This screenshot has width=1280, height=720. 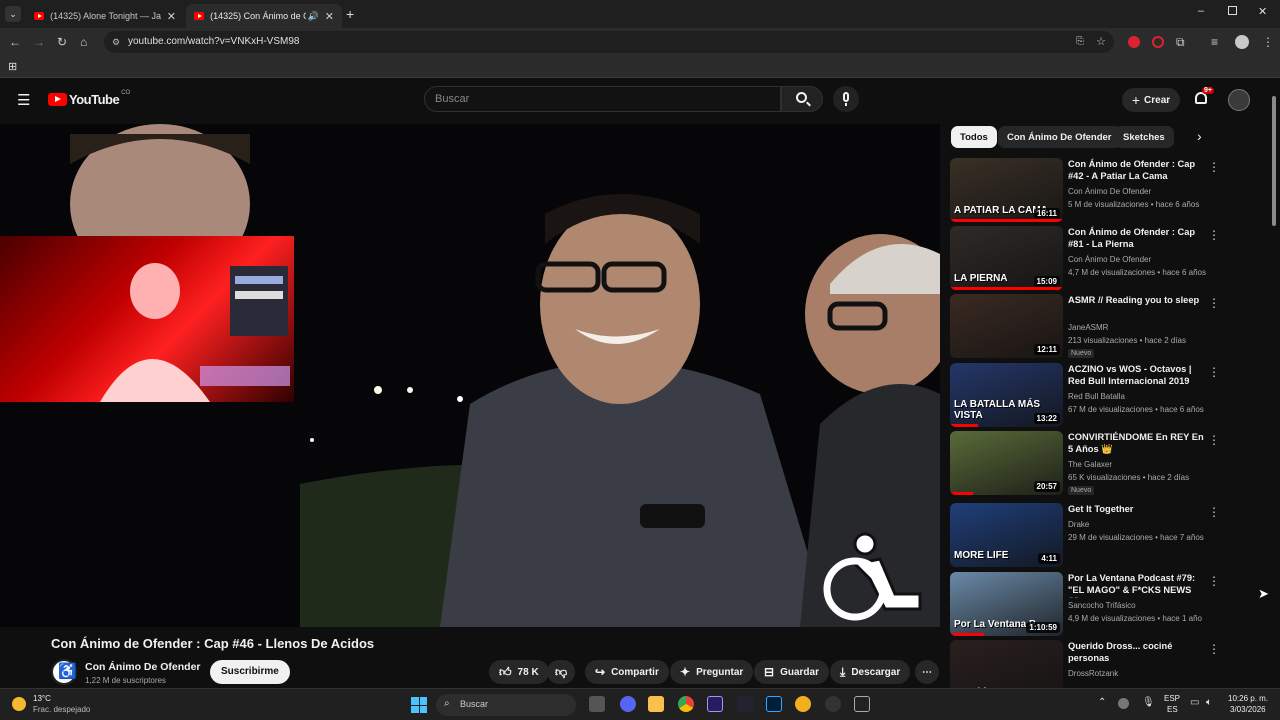 I want to click on new-tab-button: +, so click(x=350, y=14).